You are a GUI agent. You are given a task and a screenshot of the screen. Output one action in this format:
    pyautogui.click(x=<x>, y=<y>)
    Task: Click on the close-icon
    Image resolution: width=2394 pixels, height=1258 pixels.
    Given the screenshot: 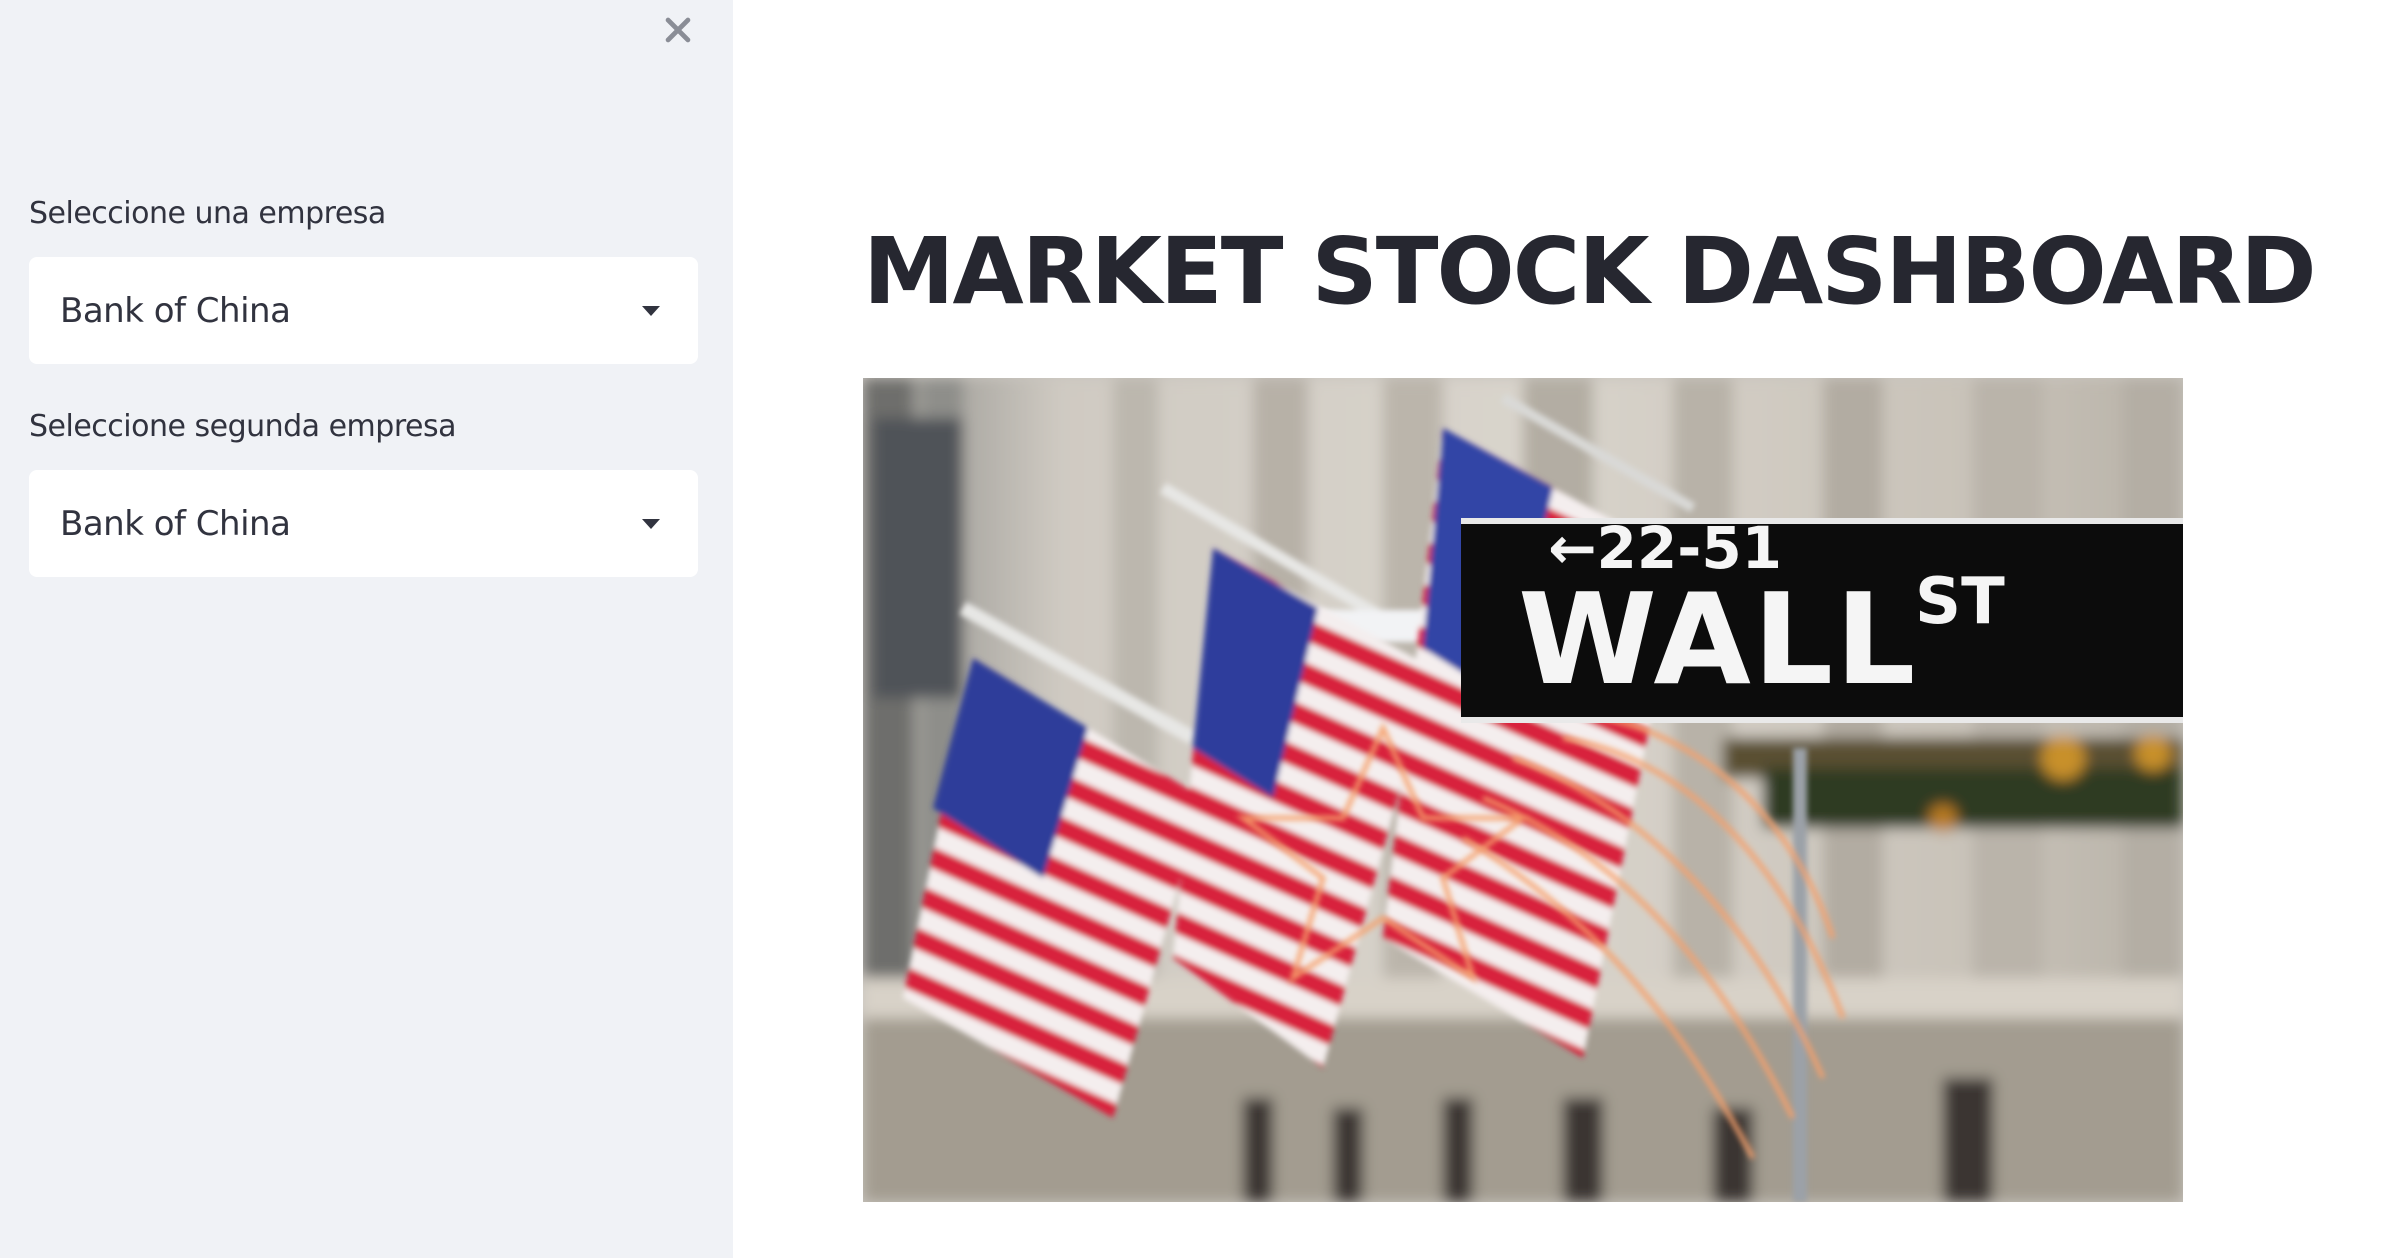 What is the action you would take?
    pyautogui.click(x=678, y=30)
    